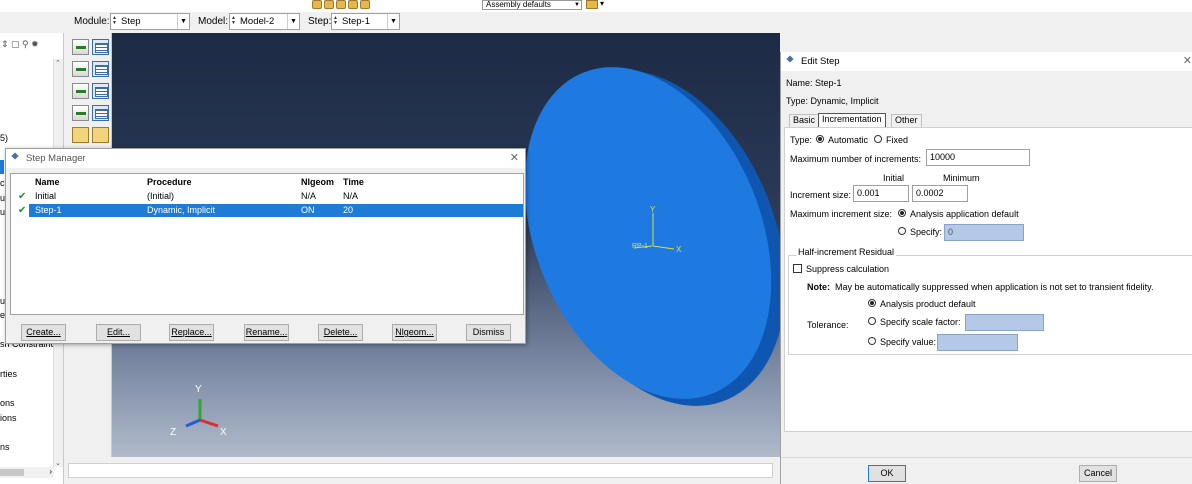 The width and height of the screenshot is (1192, 484). Describe the element at coordinates (265, 158) in the screenshot. I see `step-manager-titlebar: ⯁ Step Manager ✕` at that location.